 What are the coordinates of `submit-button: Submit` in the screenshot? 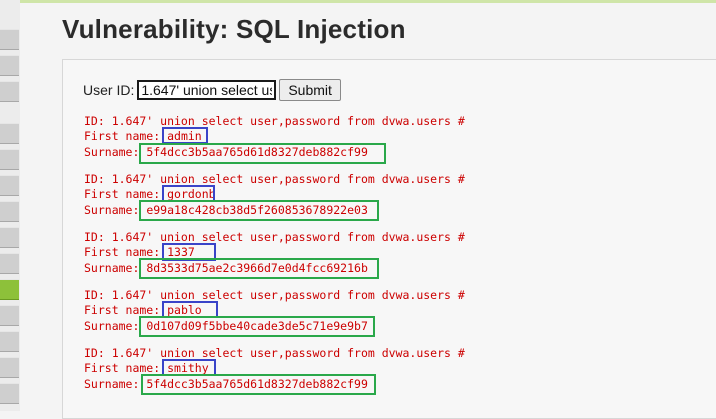 It's located at (310, 90).